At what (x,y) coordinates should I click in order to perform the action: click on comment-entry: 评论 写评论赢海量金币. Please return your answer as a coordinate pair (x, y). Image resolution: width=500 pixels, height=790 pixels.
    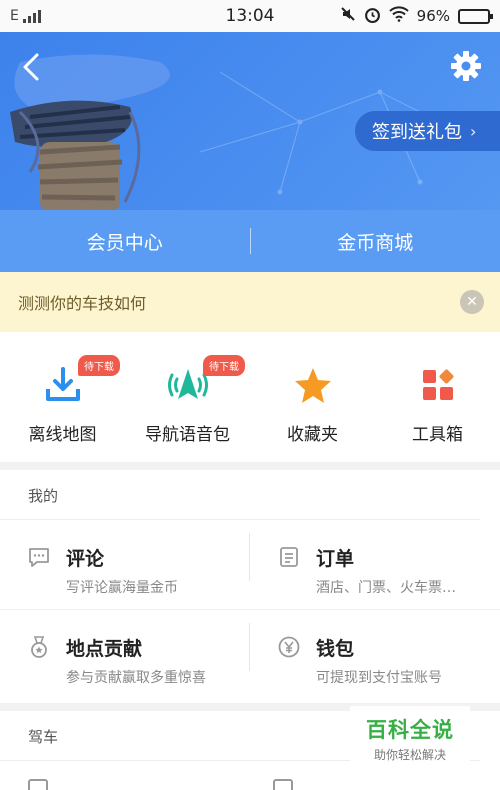
    Looking at the image, I should click on (125, 565).